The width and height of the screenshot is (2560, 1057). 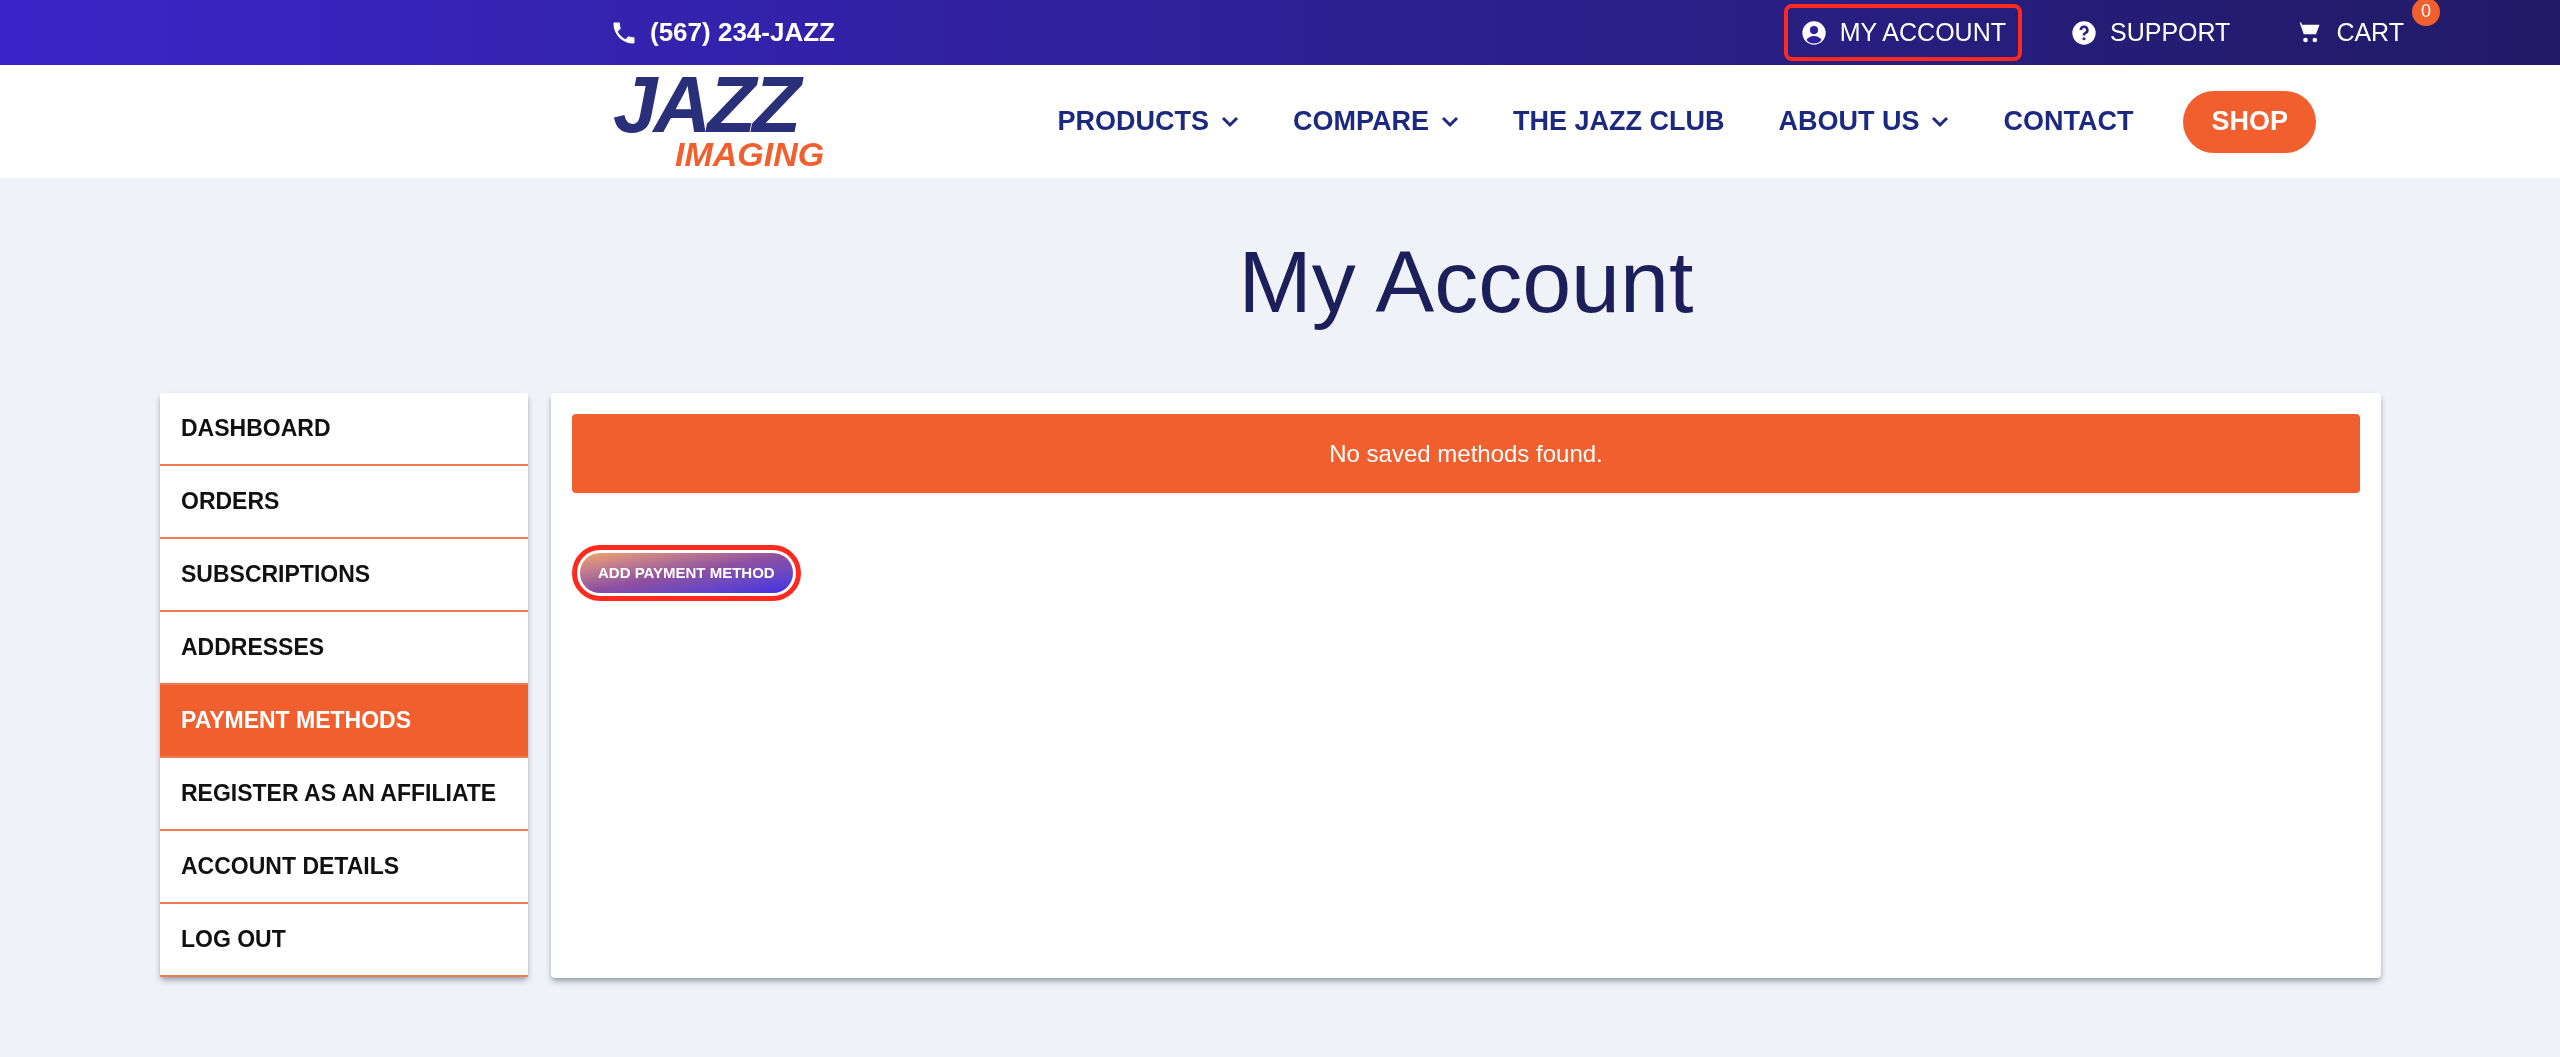 What do you see at coordinates (344, 429) in the screenshot?
I see `account-menu-item: DASHBOARD` at bounding box center [344, 429].